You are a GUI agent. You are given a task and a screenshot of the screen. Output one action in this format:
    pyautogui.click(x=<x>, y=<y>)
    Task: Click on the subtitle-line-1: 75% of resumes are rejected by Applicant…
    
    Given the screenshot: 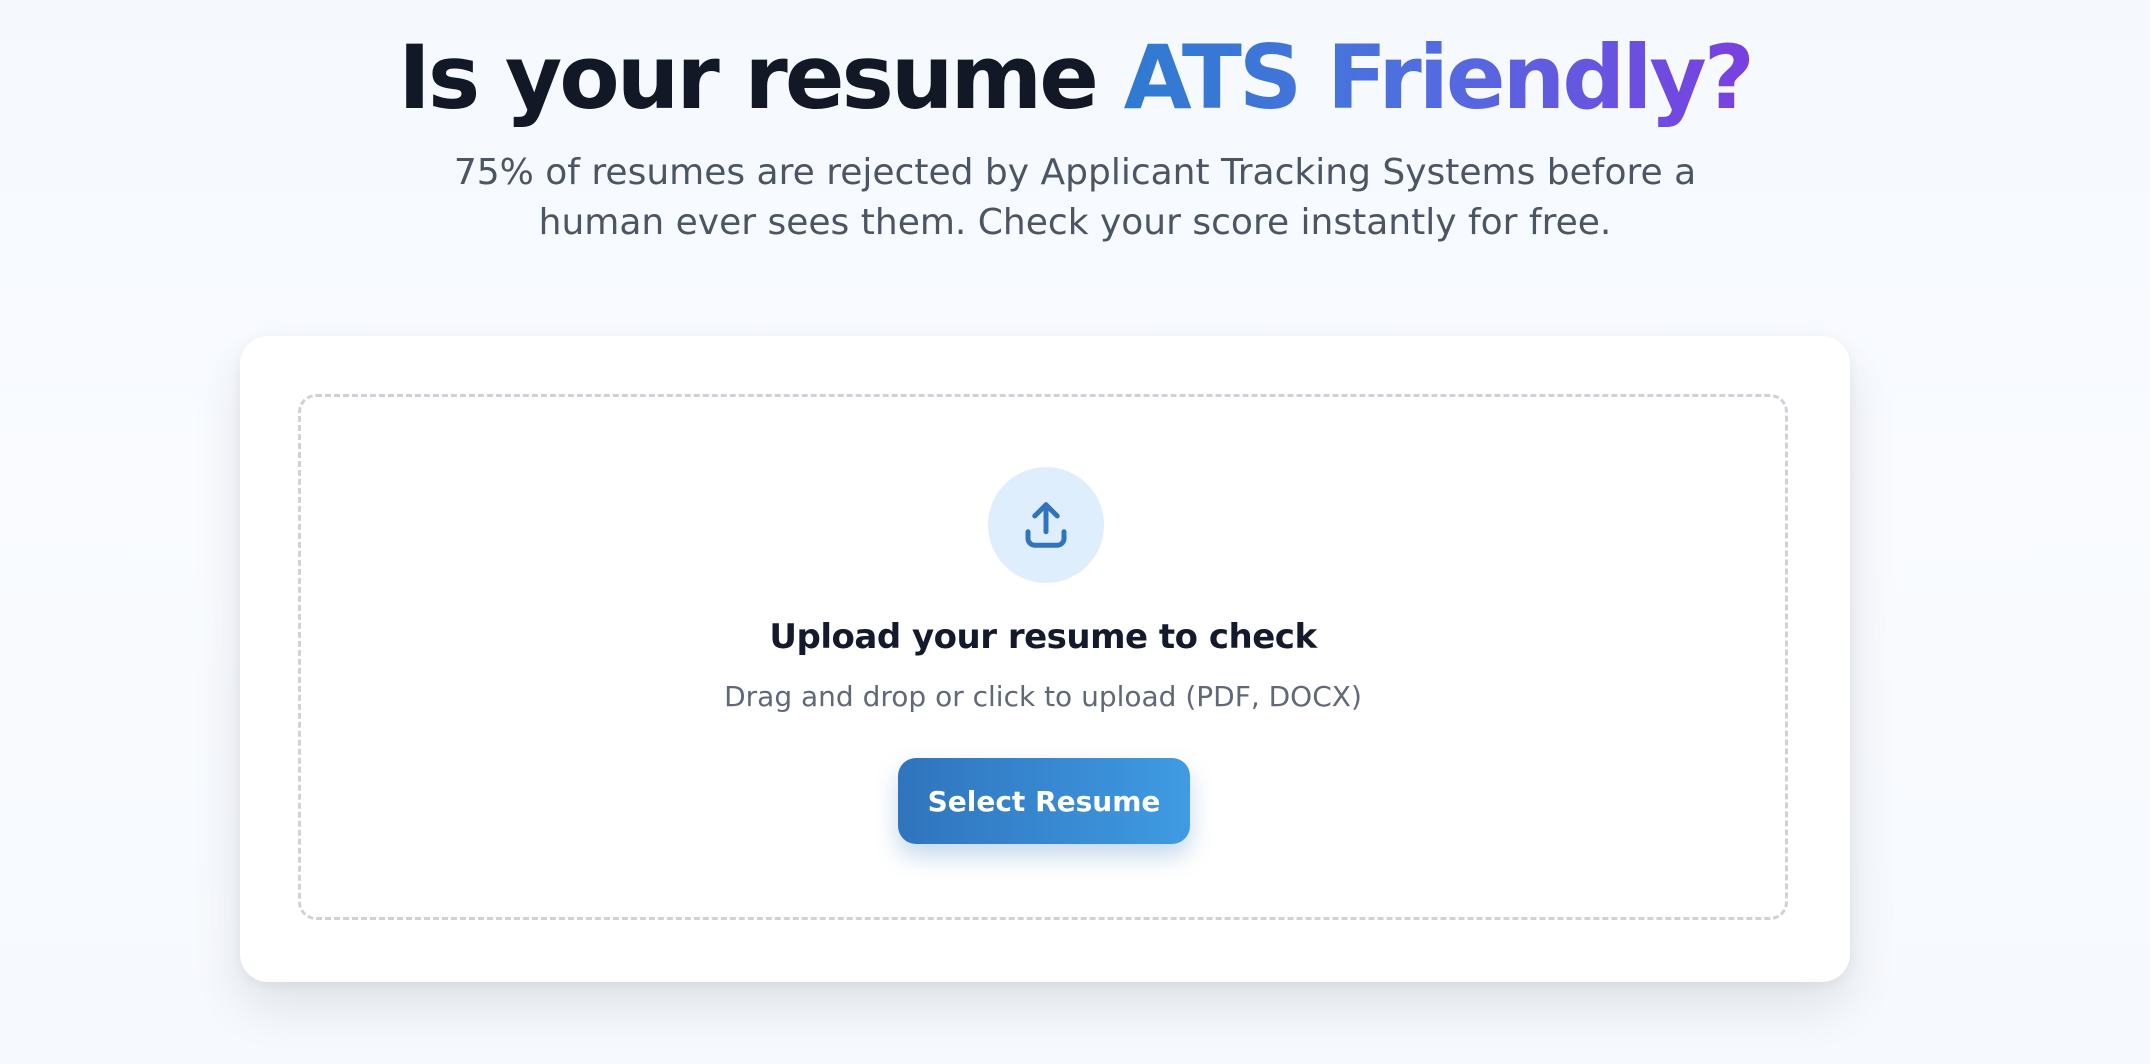 What is the action you would take?
    pyautogui.click(x=1075, y=172)
    